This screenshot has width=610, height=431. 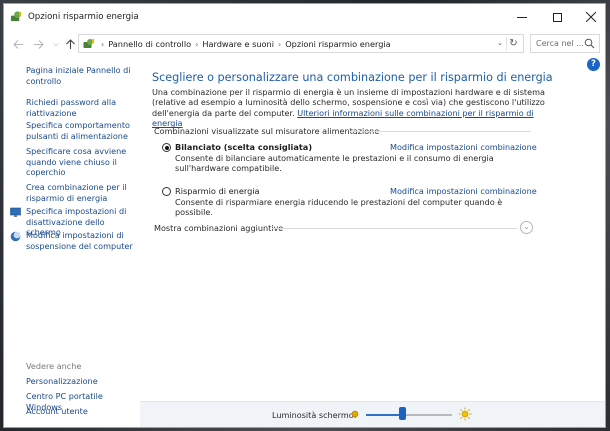 I want to click on plan-power-saver-edit-link: Modifica impostazioni combinazione, so click(x=463, y=191).